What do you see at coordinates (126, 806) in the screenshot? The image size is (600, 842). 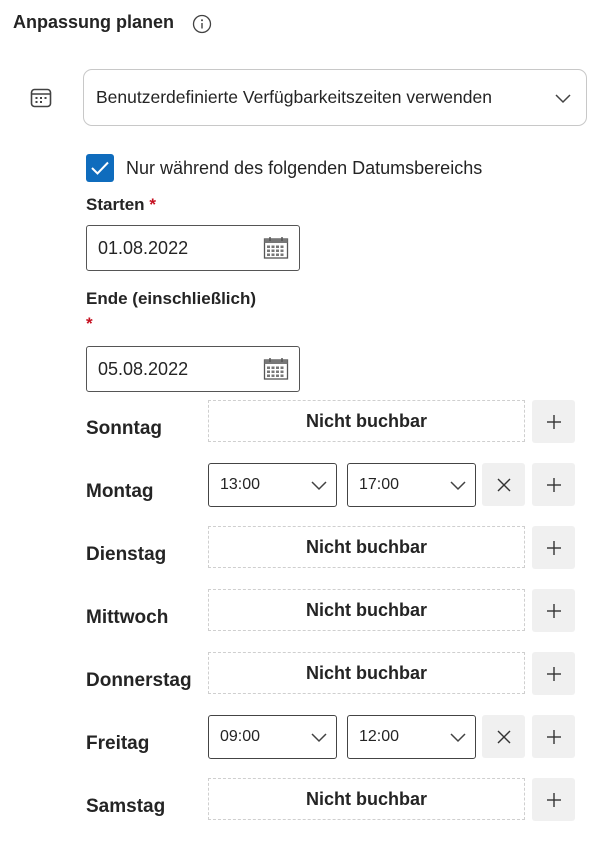 I see `day-label-saturday: Samstag` at bounding box center [126, 806].